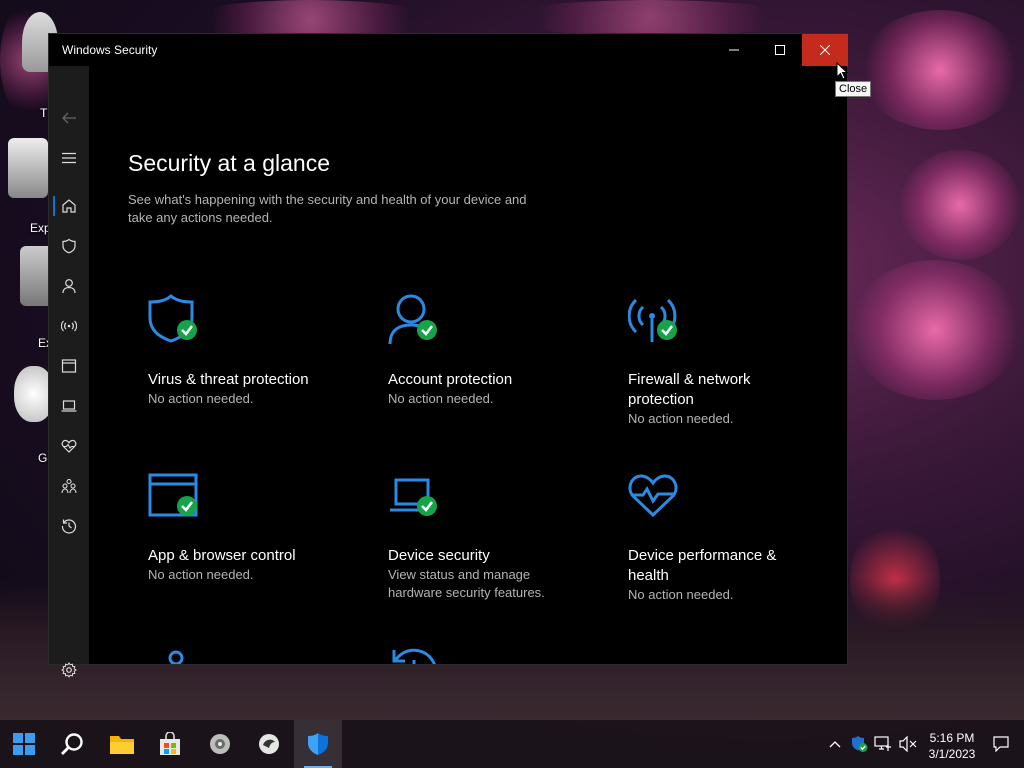 This screenshot has height=768, width=1024. Describe the element at coordinates (702, 565) in the screenshot. I see `tile-name: Device performance & health` at that location.